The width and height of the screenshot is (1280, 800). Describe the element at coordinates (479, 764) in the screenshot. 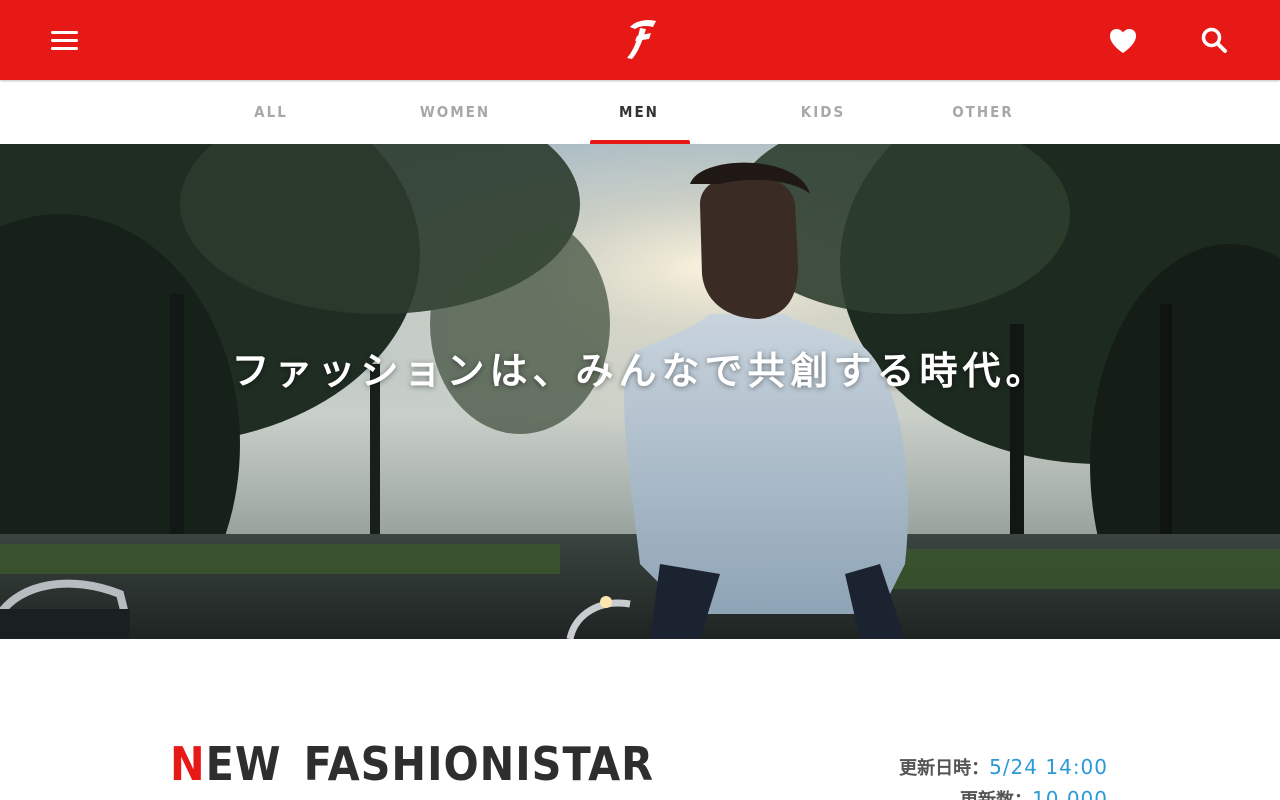

I see `section-title-word-2: FASHIONISTAR` at that location.